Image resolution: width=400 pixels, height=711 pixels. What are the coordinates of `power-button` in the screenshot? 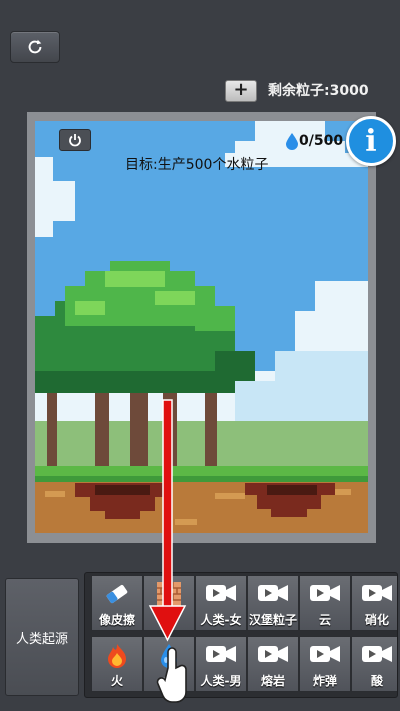 It's located at (75, 140).